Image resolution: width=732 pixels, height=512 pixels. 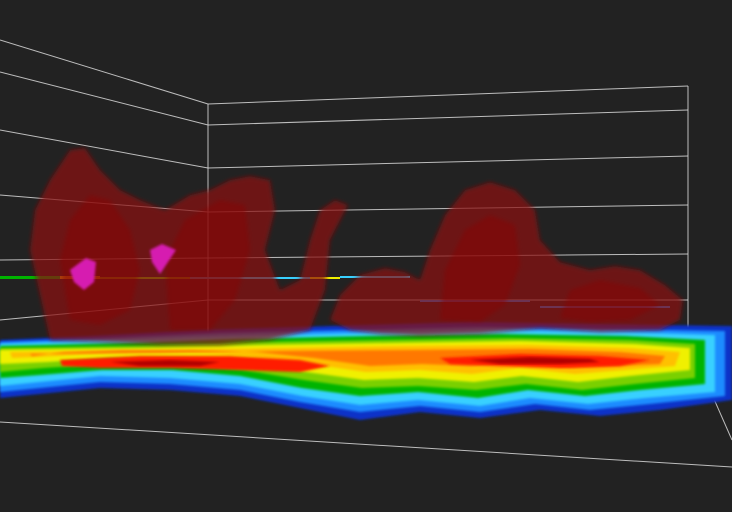 What do you see at coordinates (366, 444) in the screenshot?
I see `grid-edge` at bounding box center [366, 444].